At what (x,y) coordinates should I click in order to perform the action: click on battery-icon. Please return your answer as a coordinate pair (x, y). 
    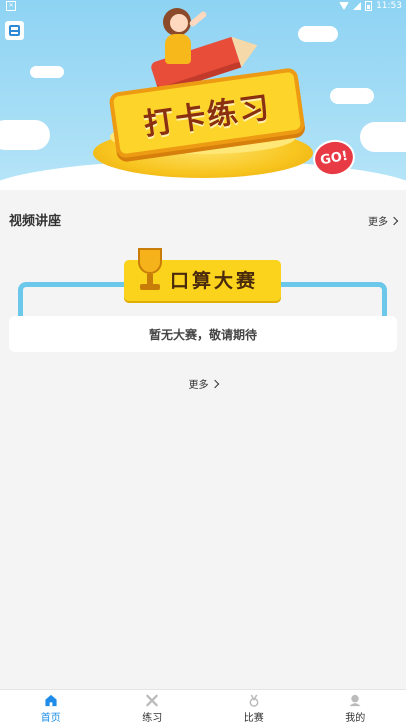
    Looking at the image, I should click on (368, 6).